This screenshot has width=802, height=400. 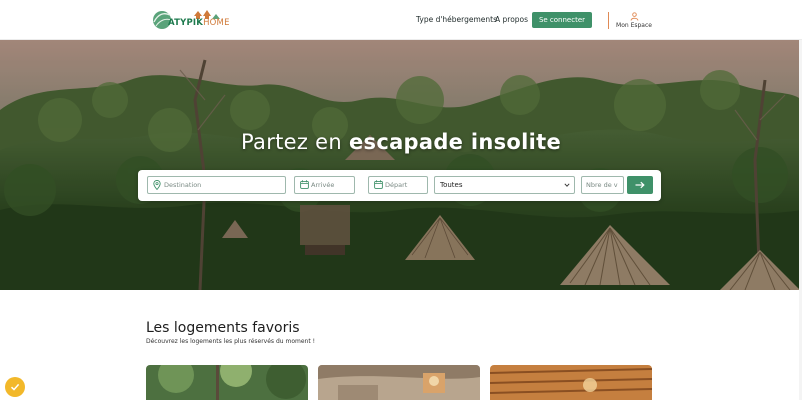 I want to click on hero-title-bold: escapade insolite, so click(x=454, y=142).